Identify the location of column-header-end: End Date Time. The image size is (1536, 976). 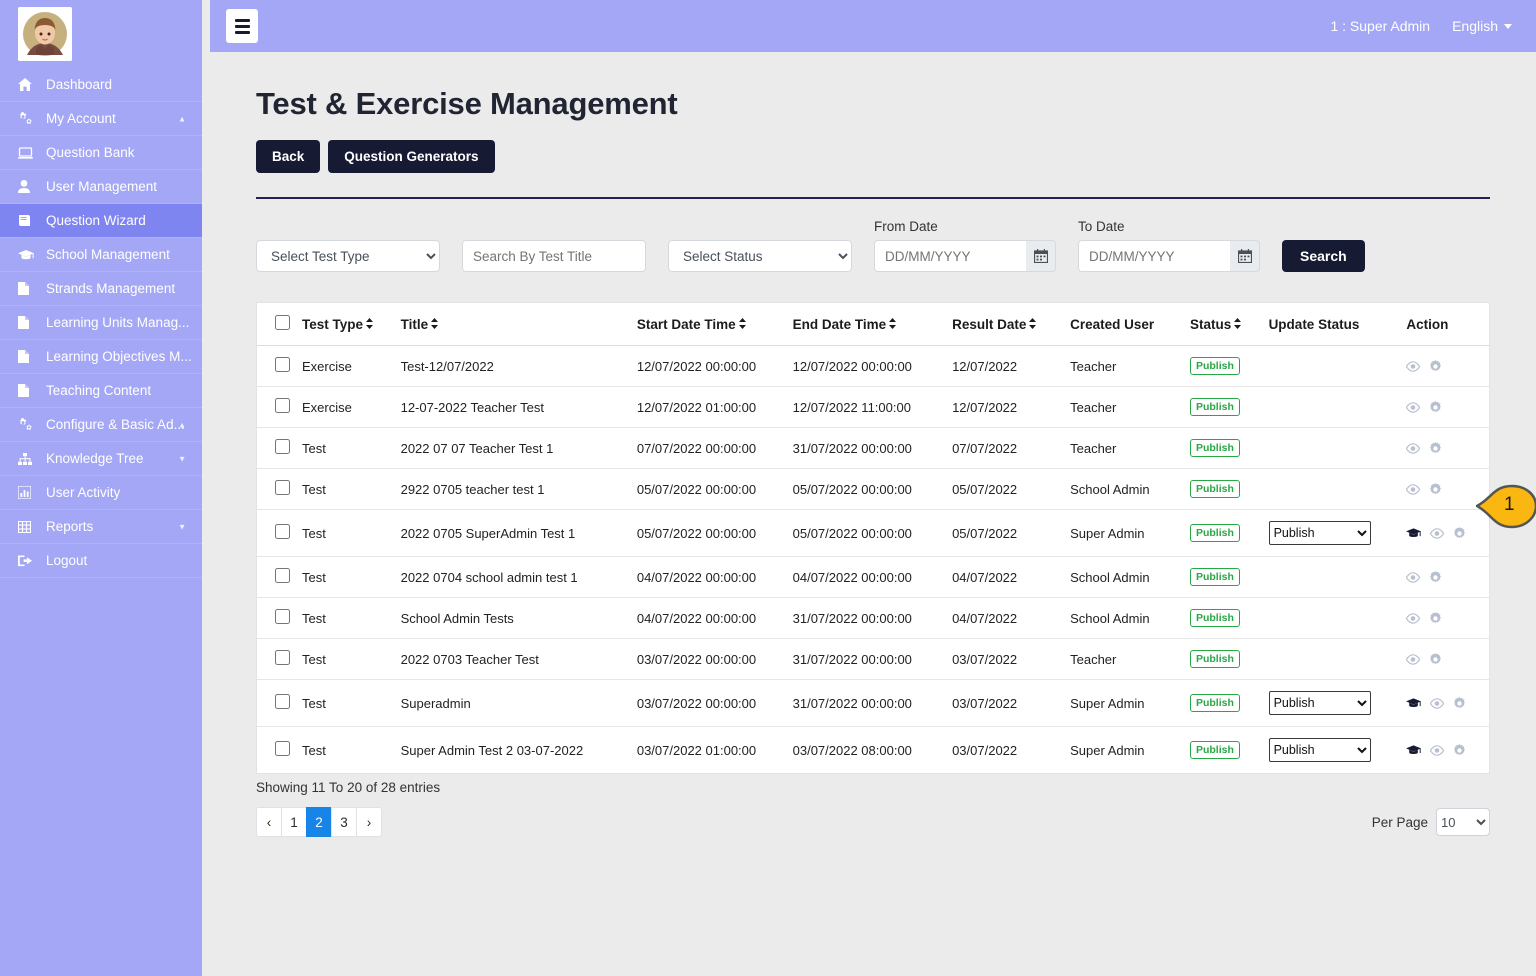
(866, 324).